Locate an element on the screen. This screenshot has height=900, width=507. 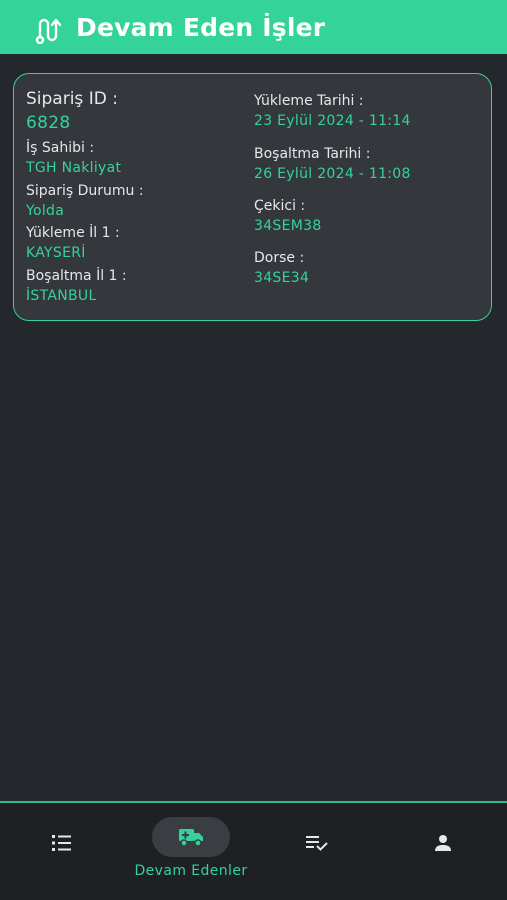
unload-city-label: Boşaltma İl 1 : is located at coordinates (76, 276).